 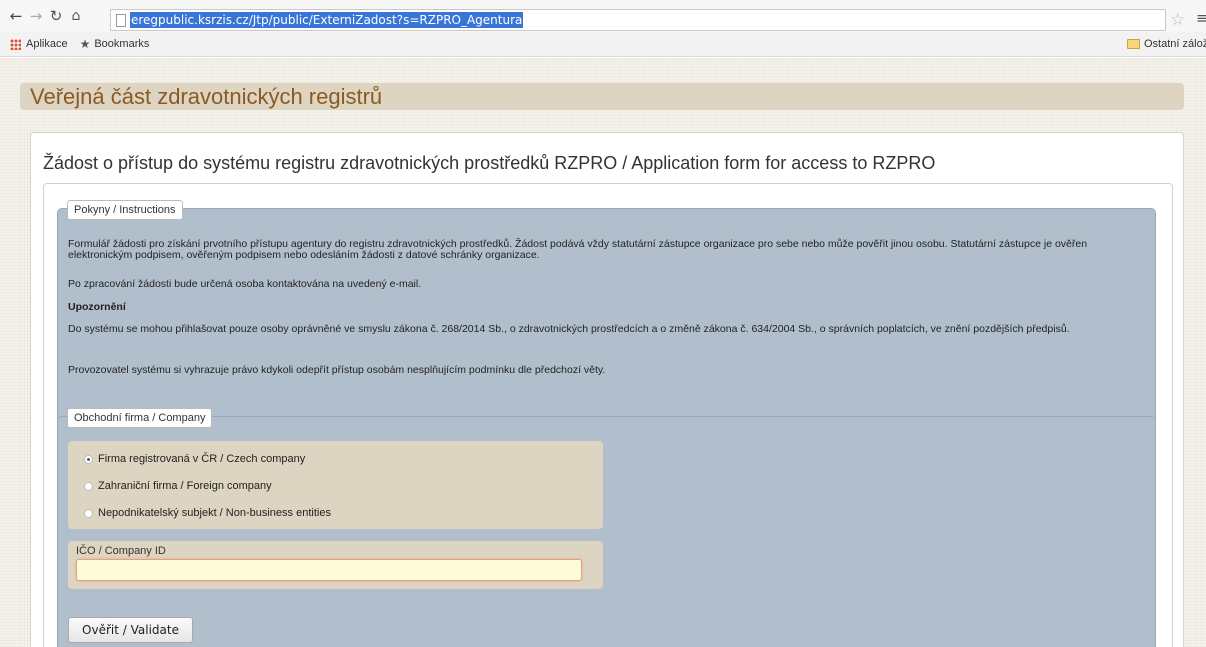 I want to click on radio-label: Zahraniční firma / Foreign company, so click(x=185, y=486).